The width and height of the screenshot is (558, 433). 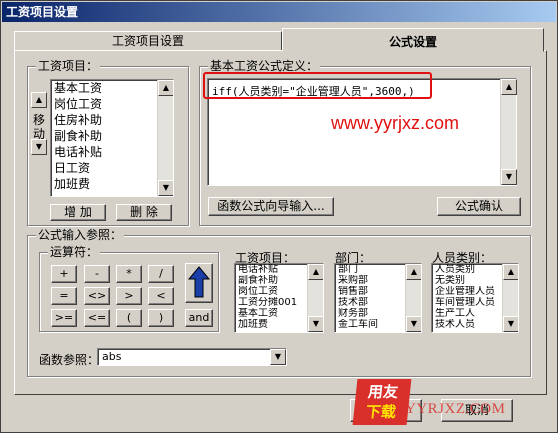 I want to click on op-and-button: and, so click(x=199, y=318).